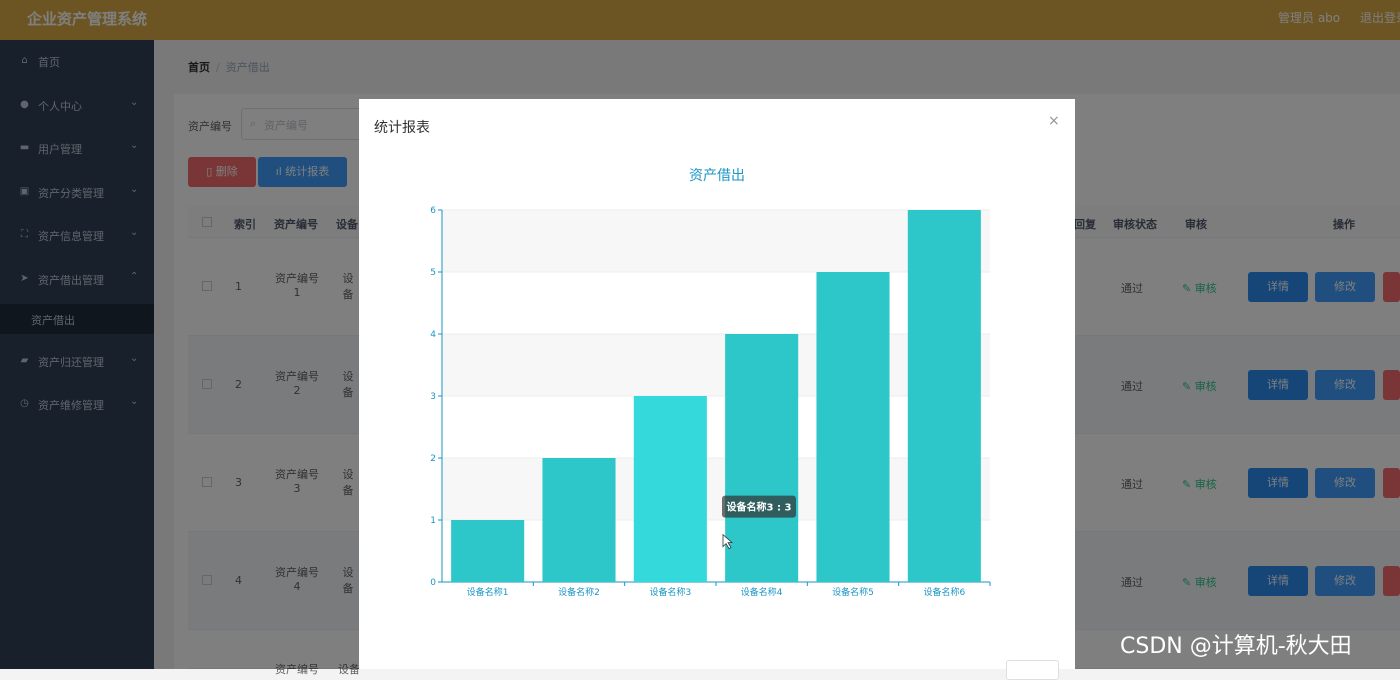 Image resolution: width=1400 pixels, height=680 pixels. What do you see at coordinates (1054, 121) in the screenshot?
I see `close-icon: ×` at bounding box center [1054, 121].